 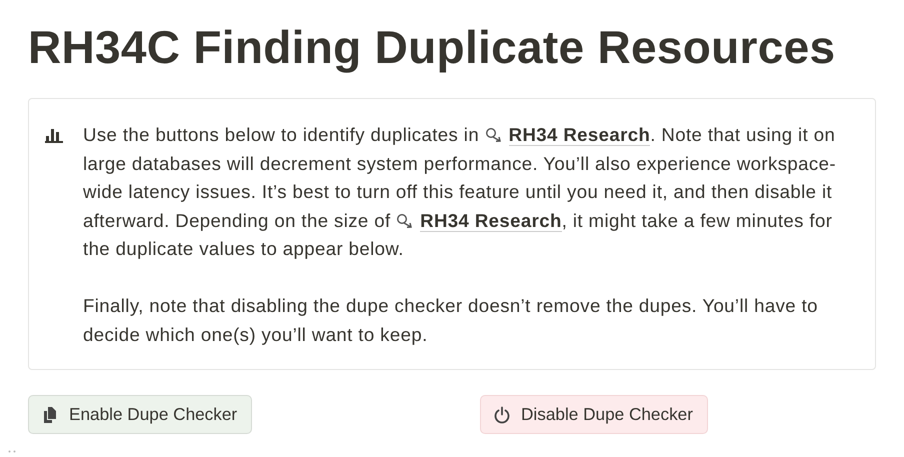 What do you see at coordinates (432, 47) in the screenshot?
I see `page-title: RH34C Finding Duplicate Resources` at bounding box center [432, 47].